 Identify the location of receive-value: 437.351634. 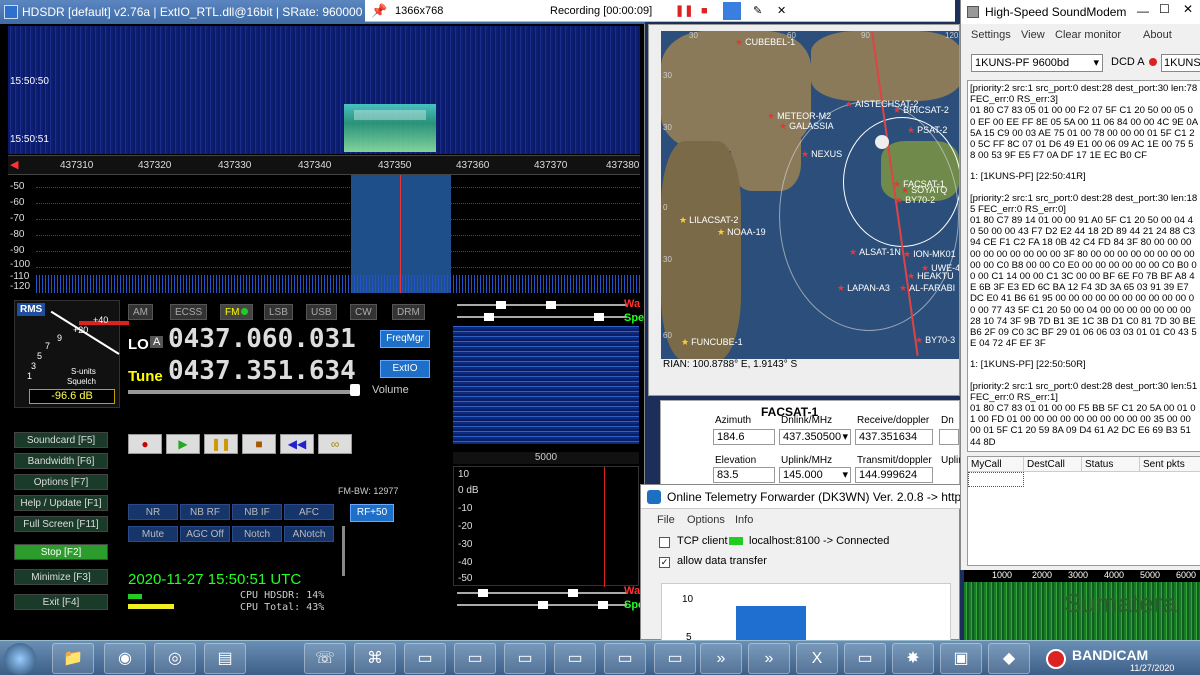
(894, 437).